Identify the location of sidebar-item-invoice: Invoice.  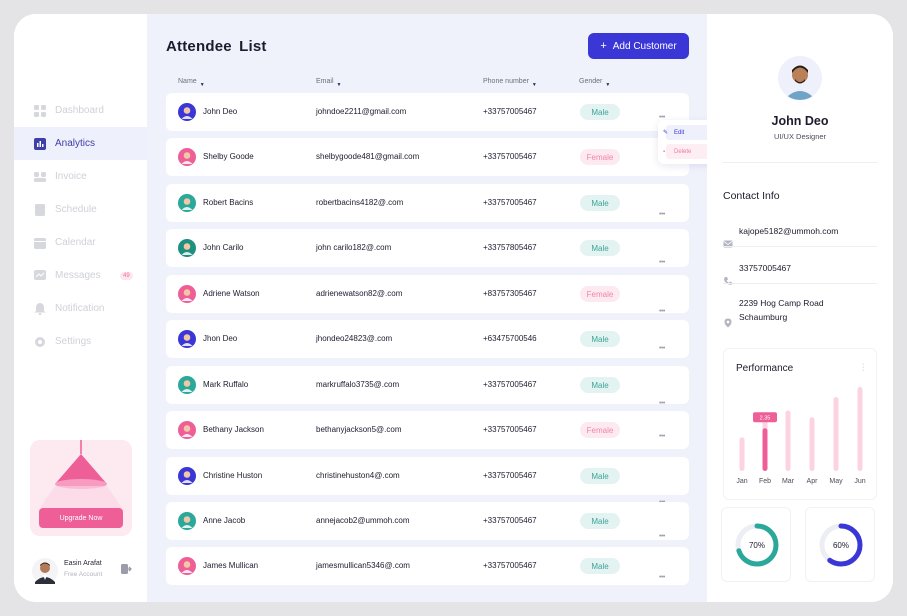
(80, 176).